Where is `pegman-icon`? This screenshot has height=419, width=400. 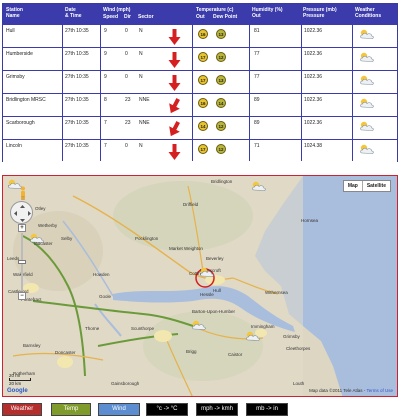 pegman-icon is located at coordinates (23, 193).